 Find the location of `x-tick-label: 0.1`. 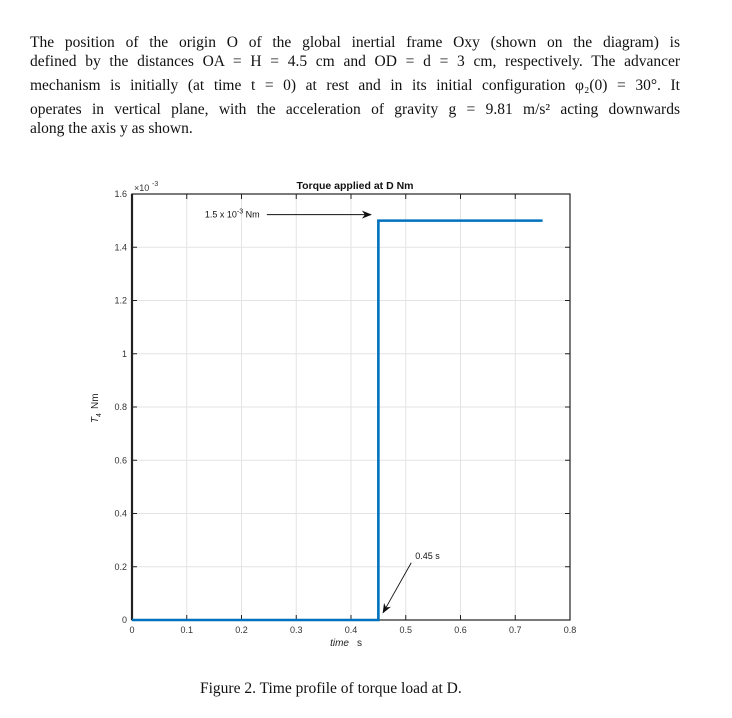

x-tick-label: 0.1 is located at coordinates (186, 630).